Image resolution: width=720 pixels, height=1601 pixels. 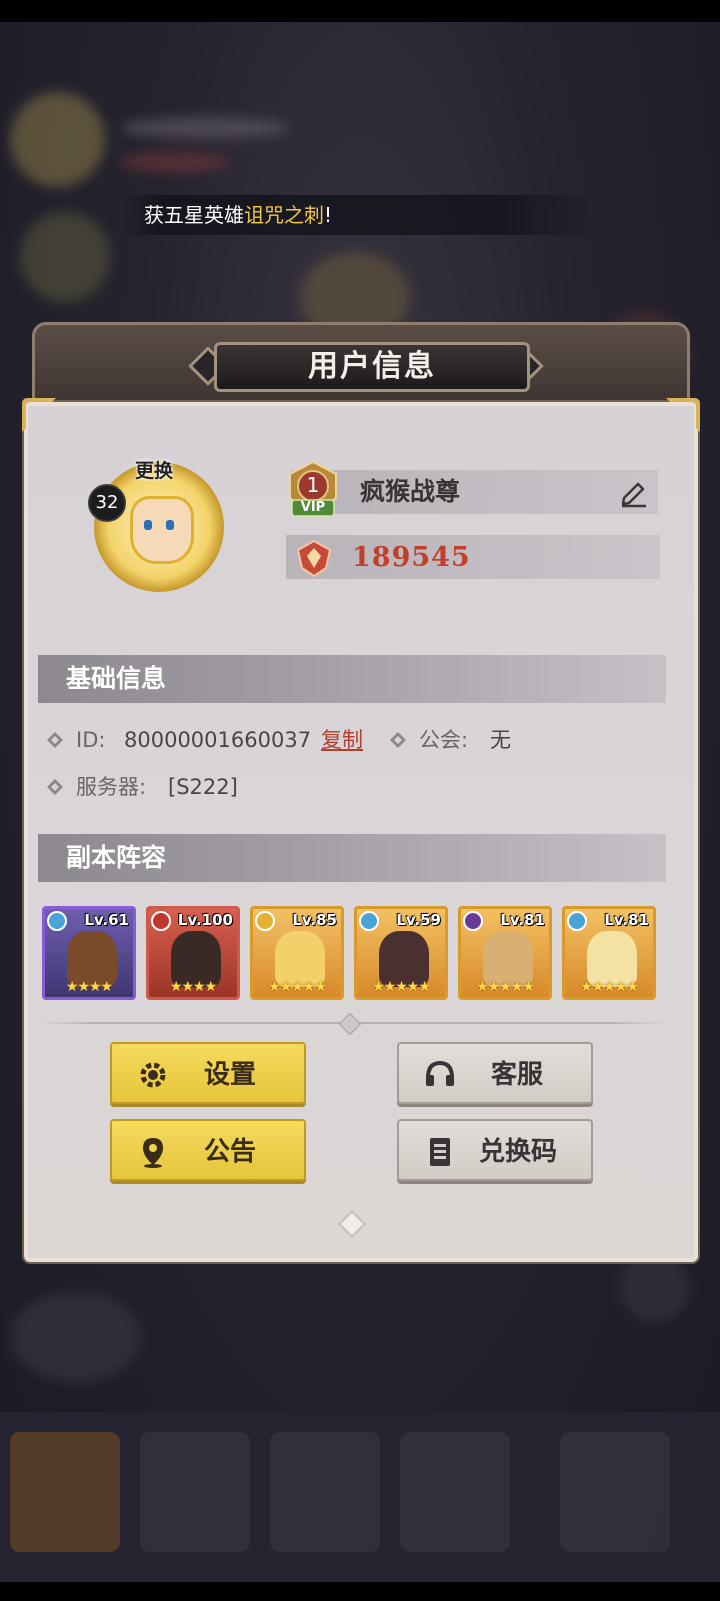 I want to click on settings-button: 设置, so click(x=208, y=1073).